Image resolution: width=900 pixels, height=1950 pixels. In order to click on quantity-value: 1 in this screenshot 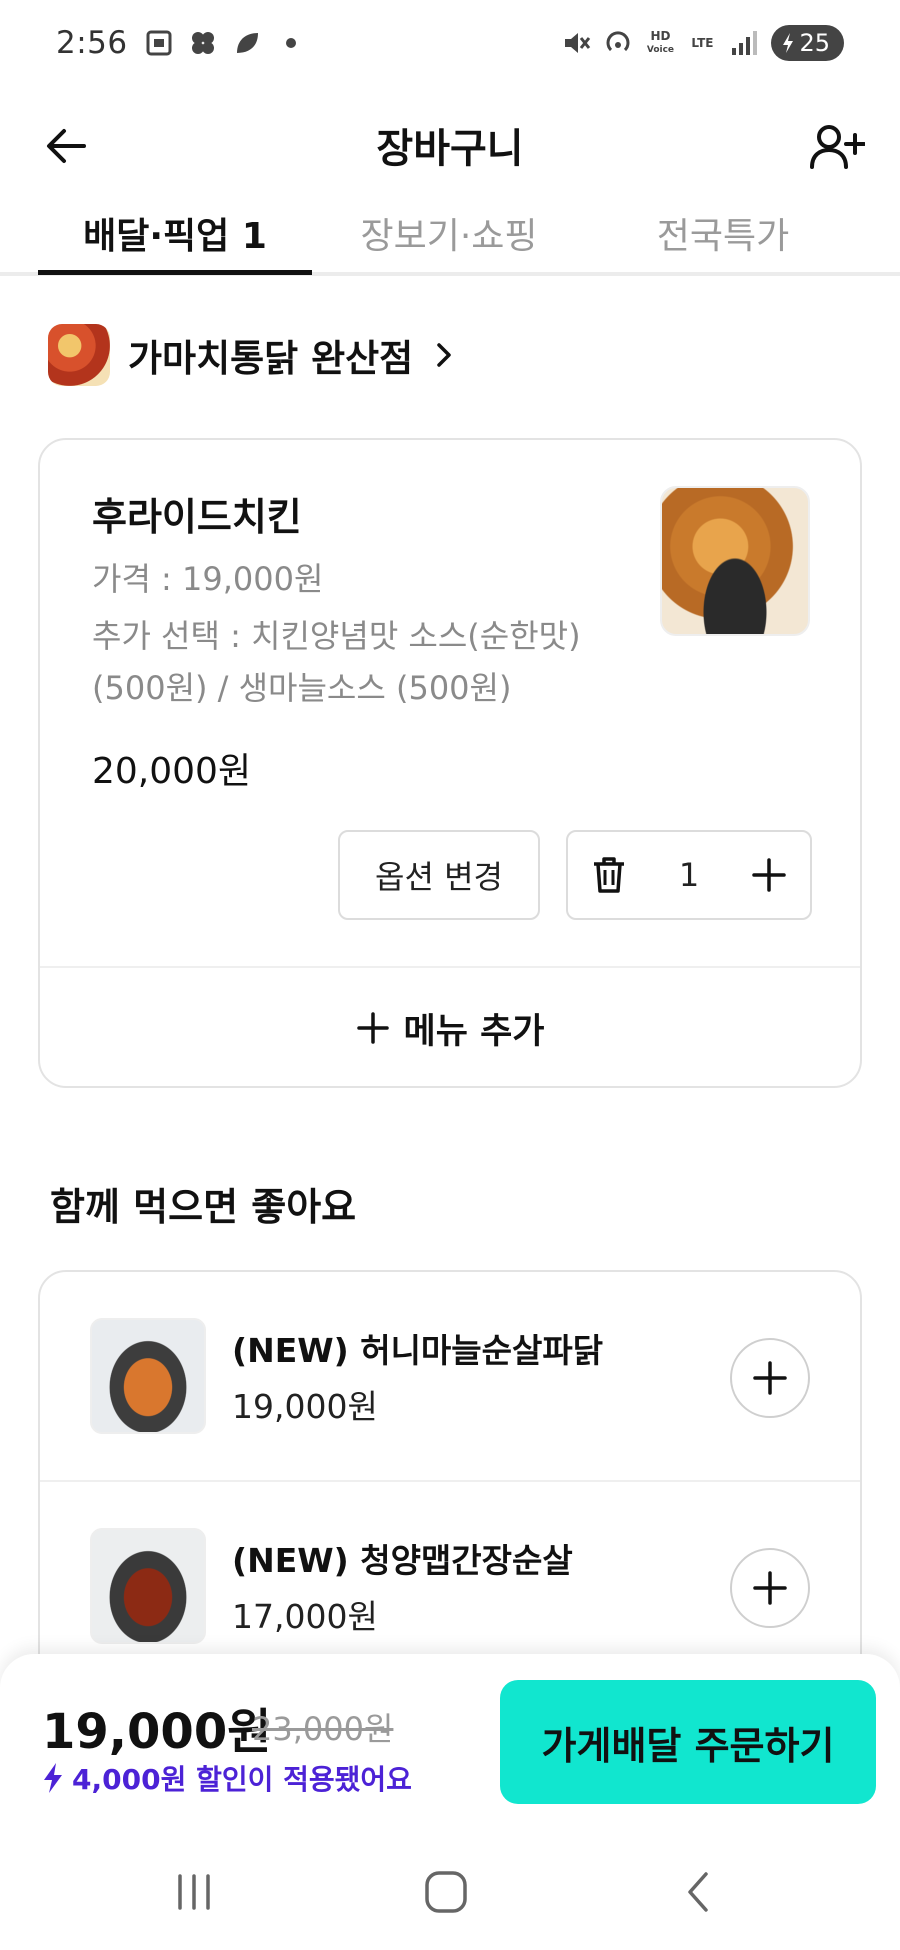, I will do `click(689, 875)`.